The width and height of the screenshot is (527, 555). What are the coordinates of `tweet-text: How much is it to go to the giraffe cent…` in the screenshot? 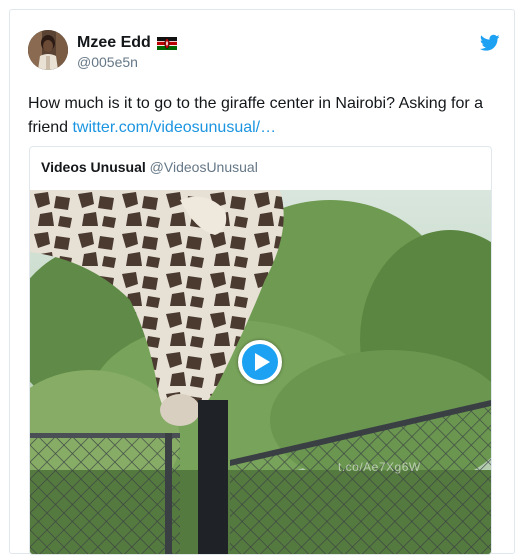 It's located at (263, 116).